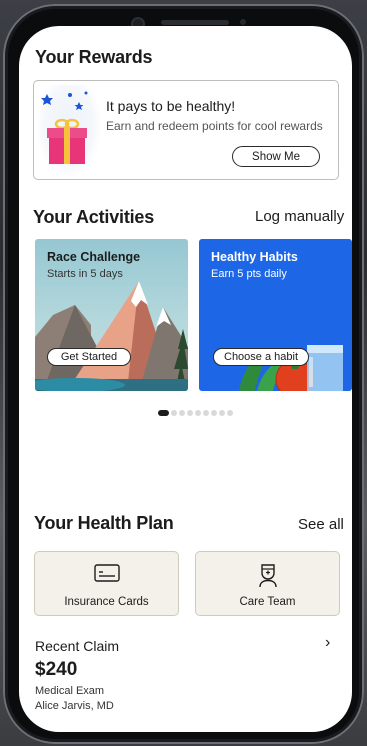  I want to click on card-icon, so click(106, 573).